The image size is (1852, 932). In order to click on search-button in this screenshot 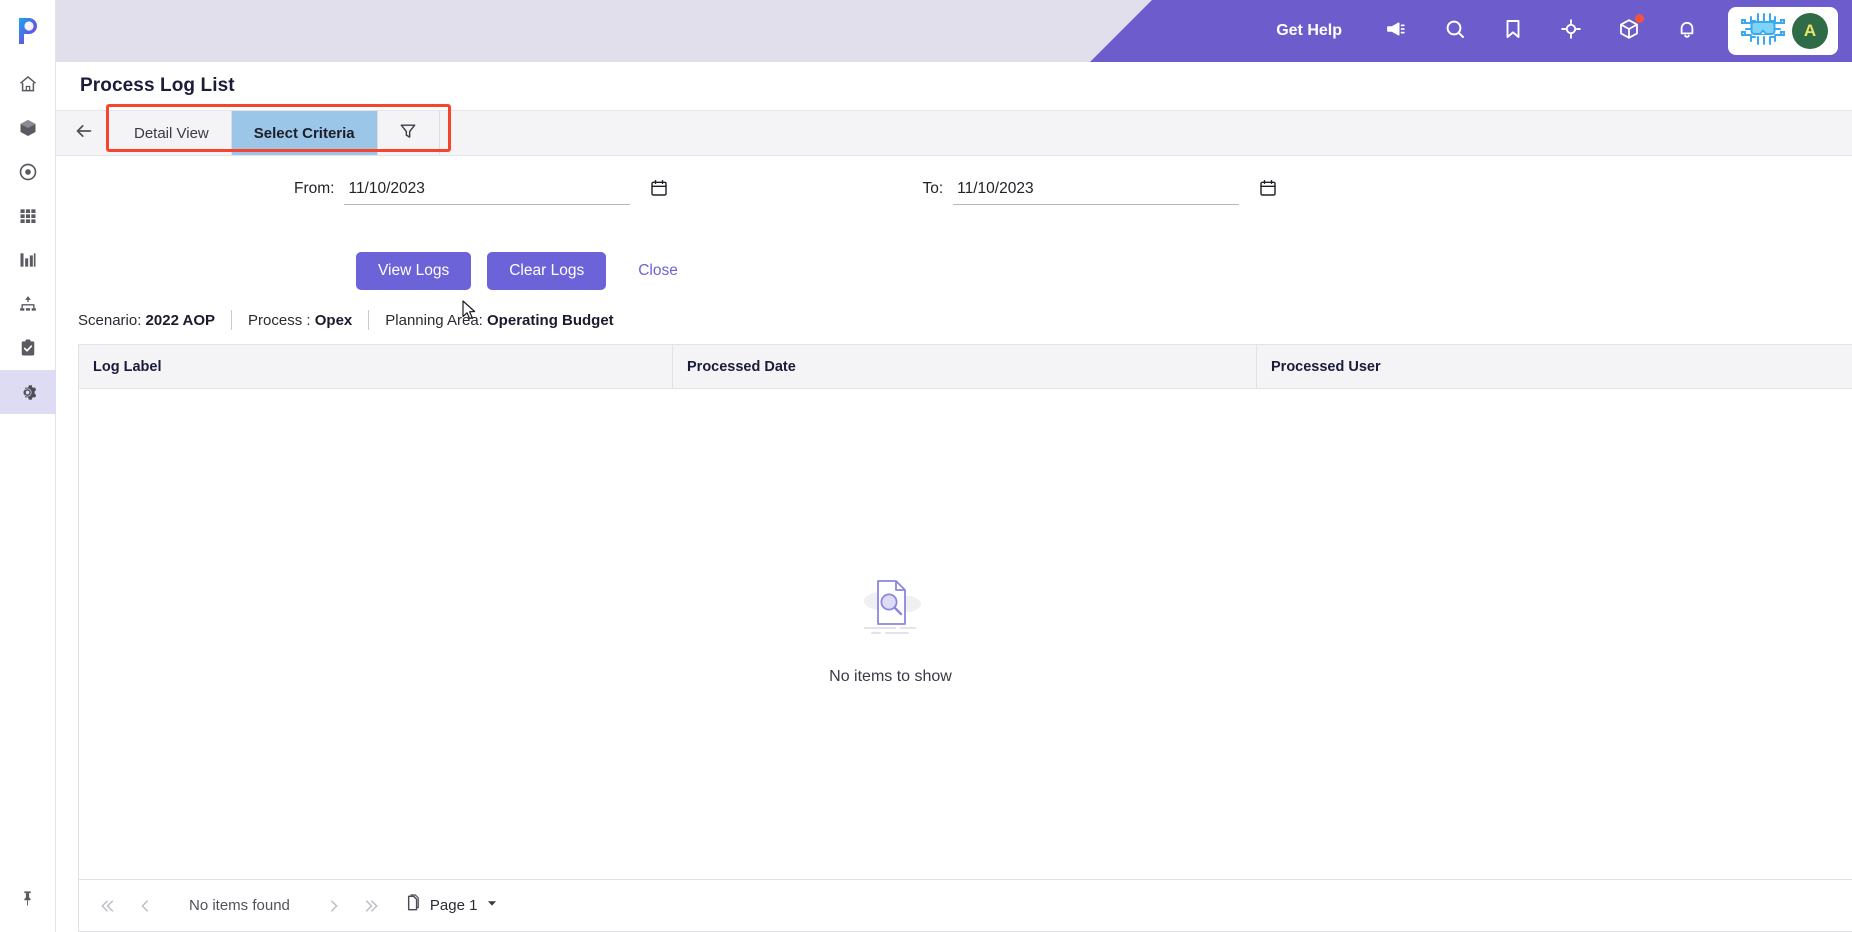, I will do `click(1455, 31)`.